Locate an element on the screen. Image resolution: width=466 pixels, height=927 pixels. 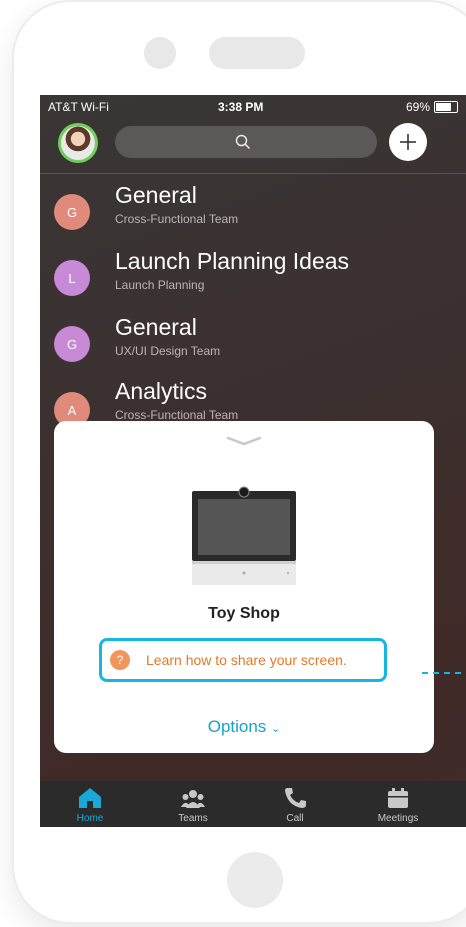
phone-icon is located at coordinates (295, 798).